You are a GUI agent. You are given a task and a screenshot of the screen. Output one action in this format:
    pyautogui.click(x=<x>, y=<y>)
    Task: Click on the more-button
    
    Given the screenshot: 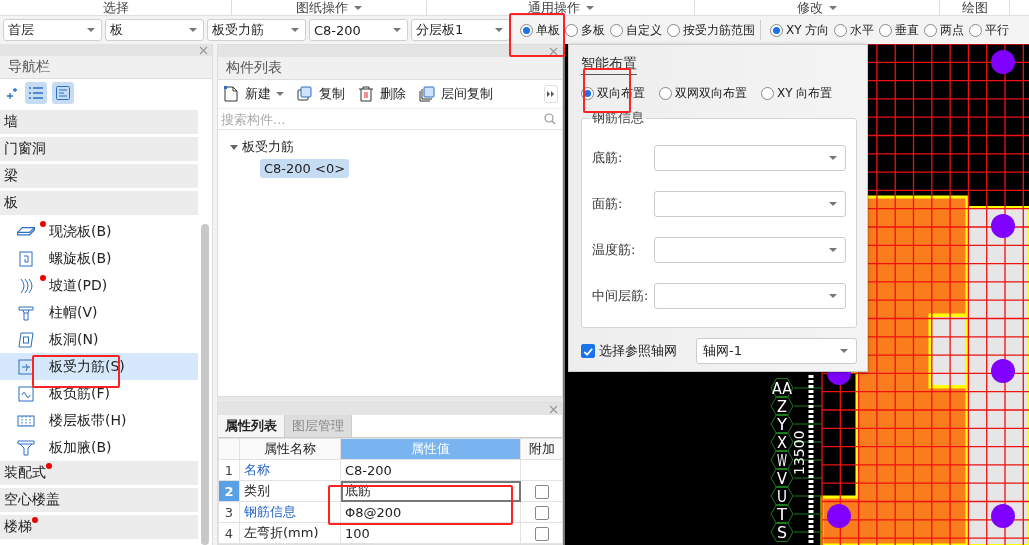 What is the action you would take?
    pyautogui.click(x=551, y=94)
    